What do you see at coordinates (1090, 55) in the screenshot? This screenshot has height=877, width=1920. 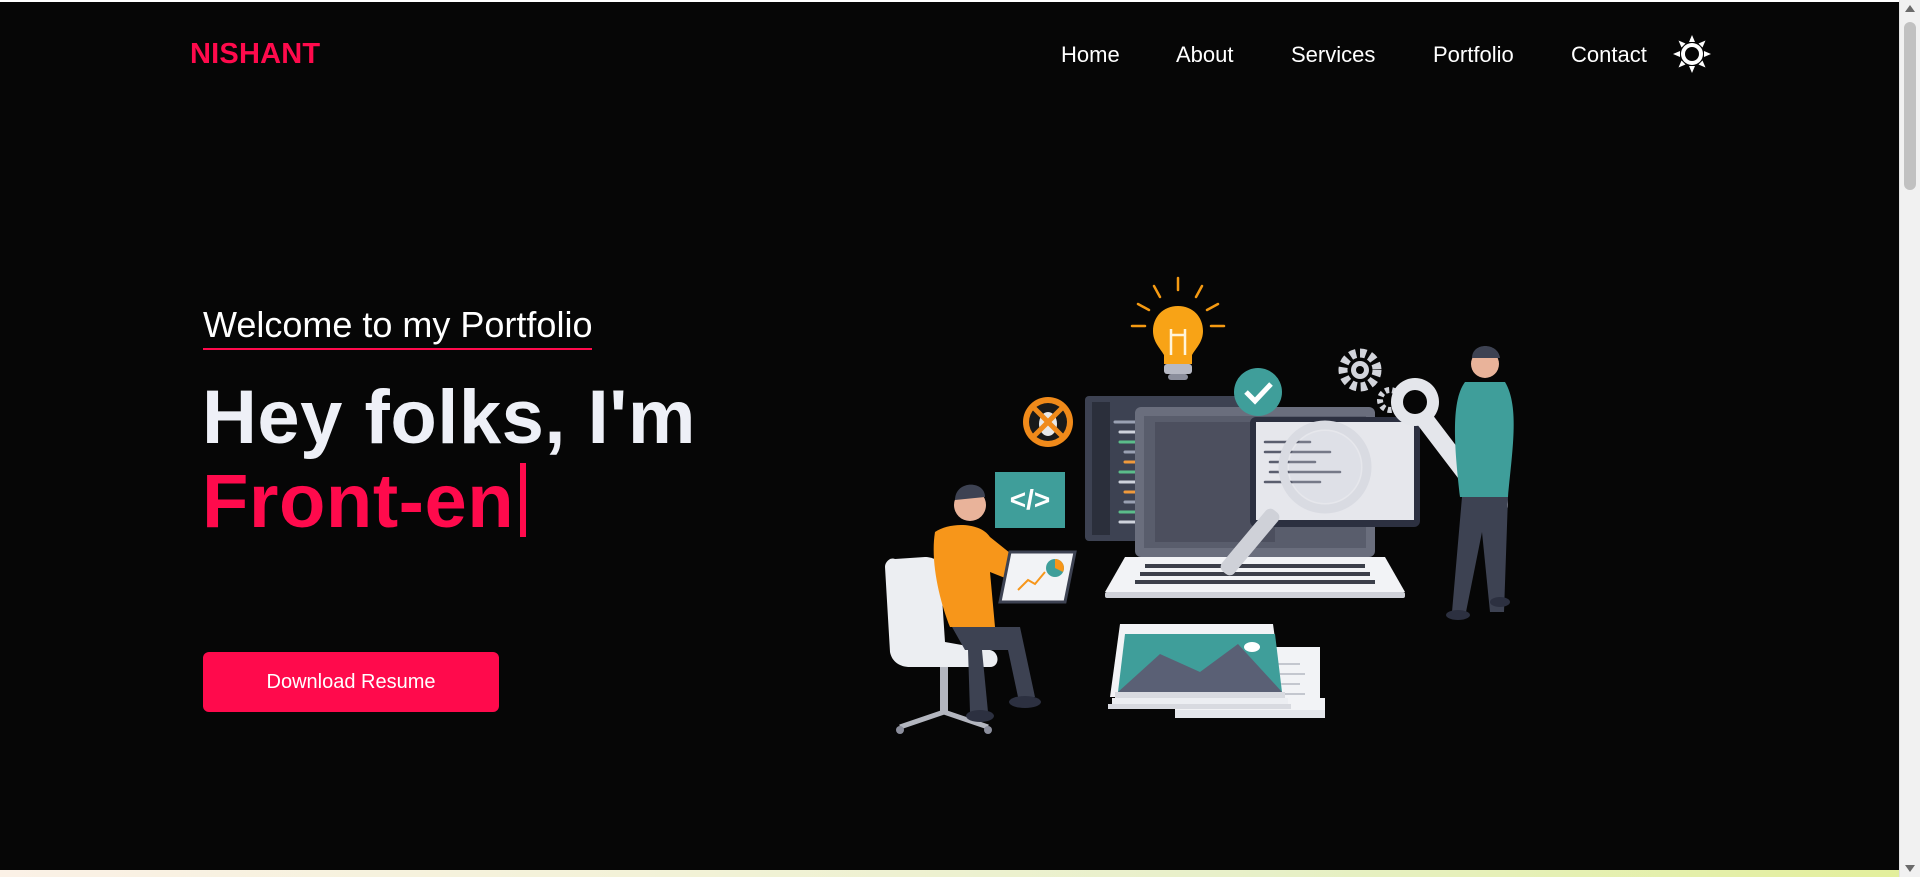 I see `nav-link-home: Home` at bounding box center [1090, 55].